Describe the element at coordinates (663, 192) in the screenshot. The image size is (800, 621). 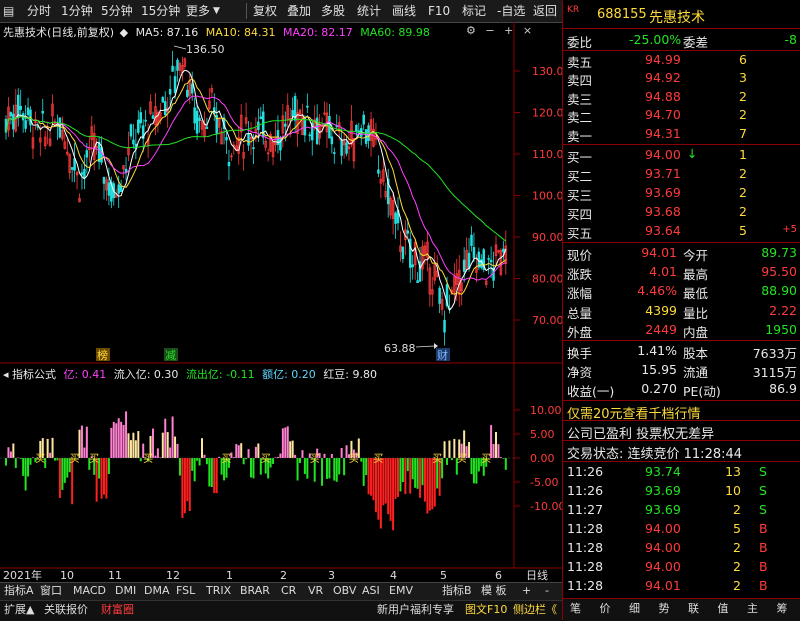
I see `bid-price: 93.69` at that location.